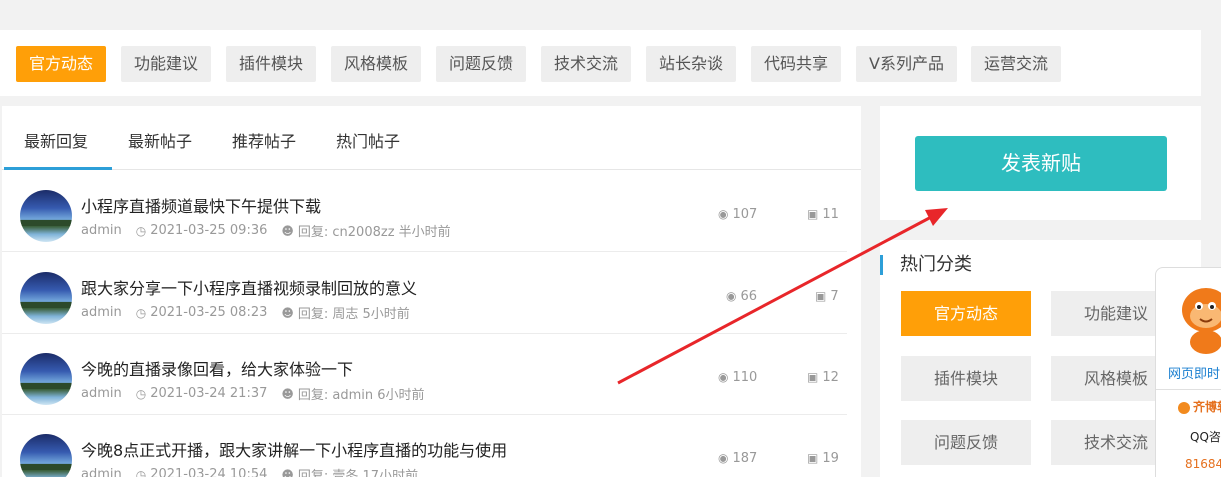 The image size is (1221, 477). I want to click on customer-service-widget: 网页即时 齐博软 QQ咨询 816842, so click(1188, 372).